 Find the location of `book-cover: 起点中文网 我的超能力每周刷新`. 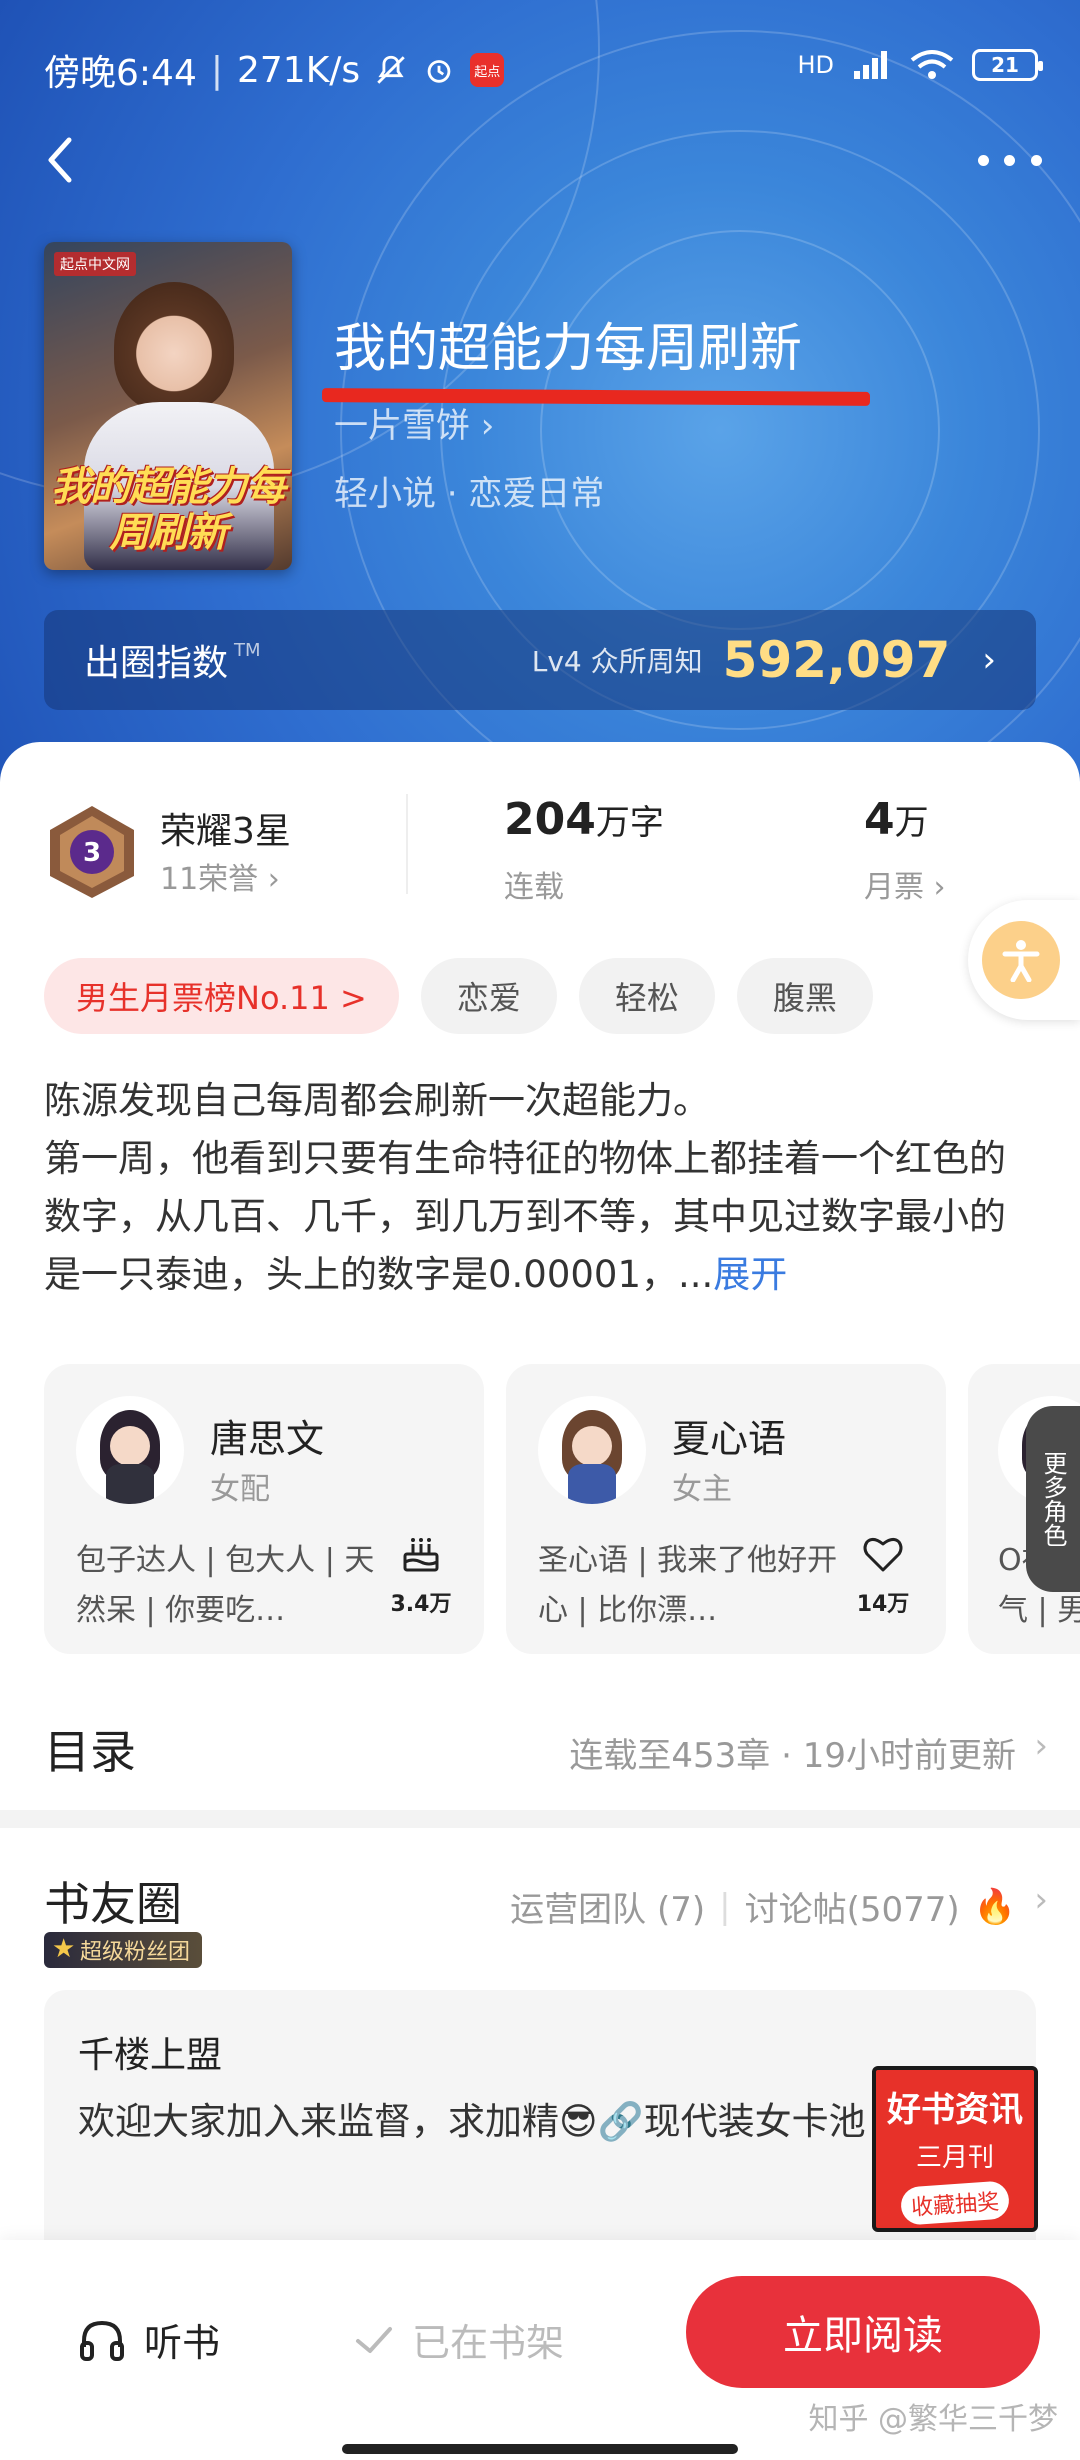

book-cover: 起点中文网 我的超能力每周刷新 is located at coordinates (168, 406).